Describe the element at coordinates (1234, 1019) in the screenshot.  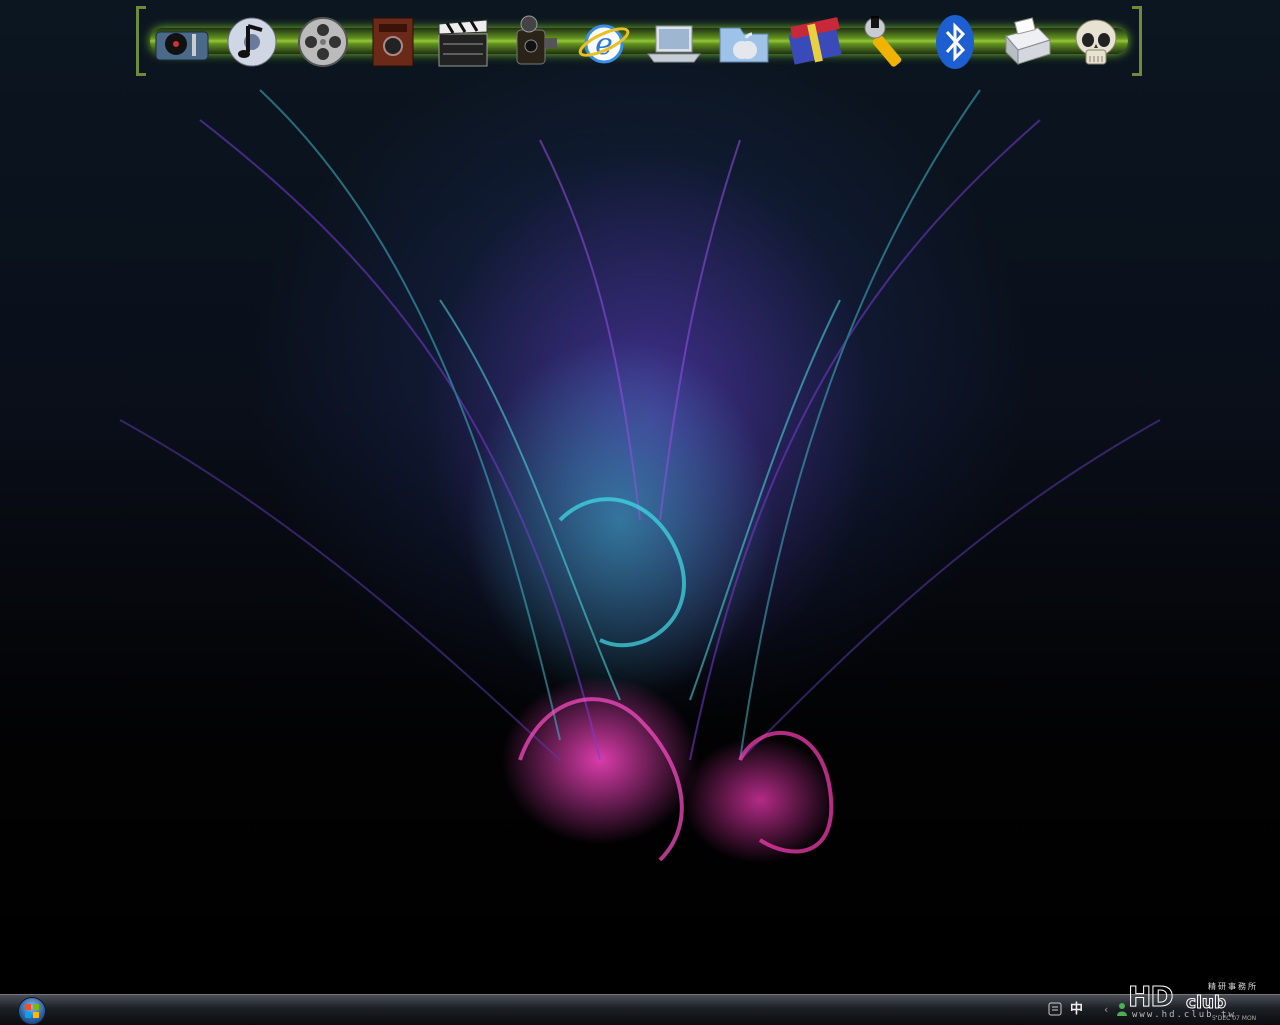
I see `tray-clock-date: 5 DEC 07 MON` at that location.